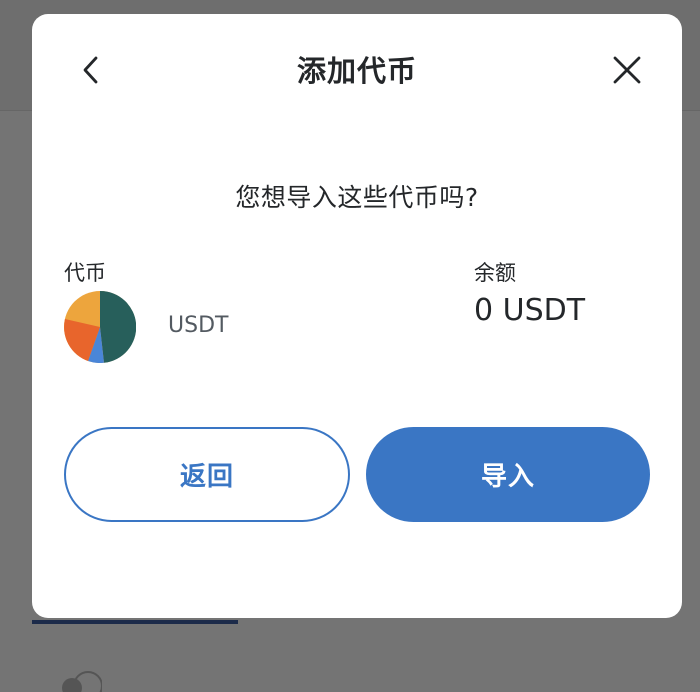 This screenshot has width=700, height=692. I want to click on close-icon, so click(627, 70).